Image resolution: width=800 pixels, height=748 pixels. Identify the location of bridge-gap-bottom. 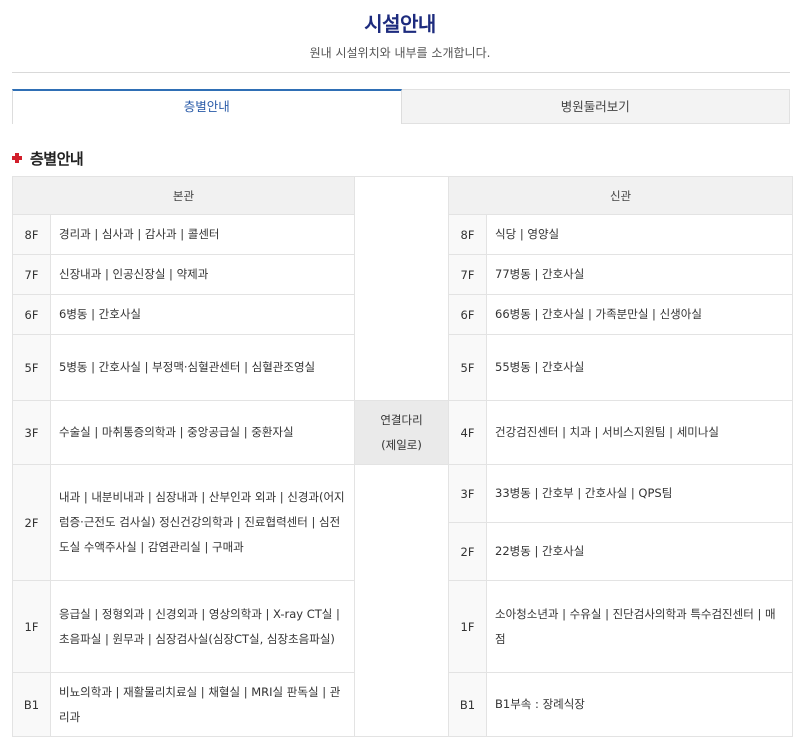
(402, 600).